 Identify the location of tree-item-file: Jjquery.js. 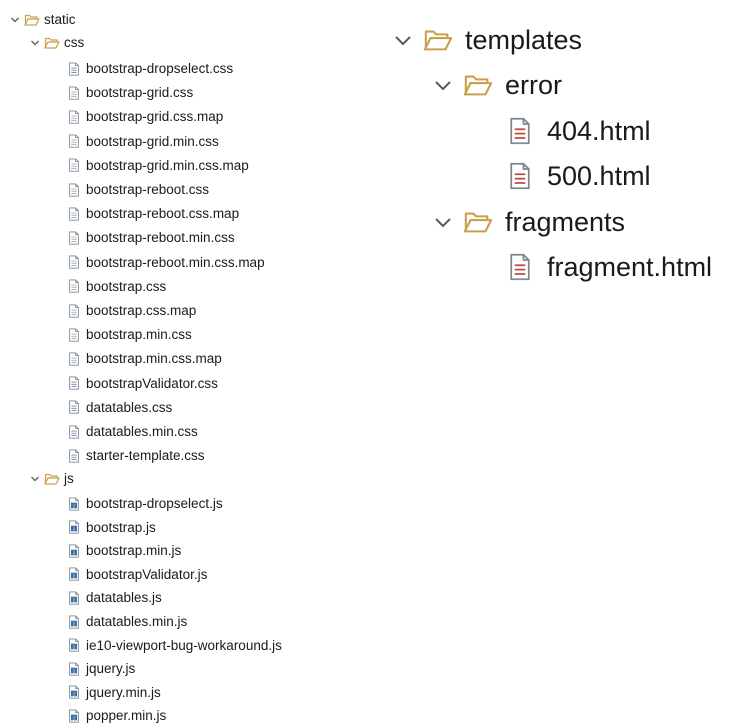
(100, 668).